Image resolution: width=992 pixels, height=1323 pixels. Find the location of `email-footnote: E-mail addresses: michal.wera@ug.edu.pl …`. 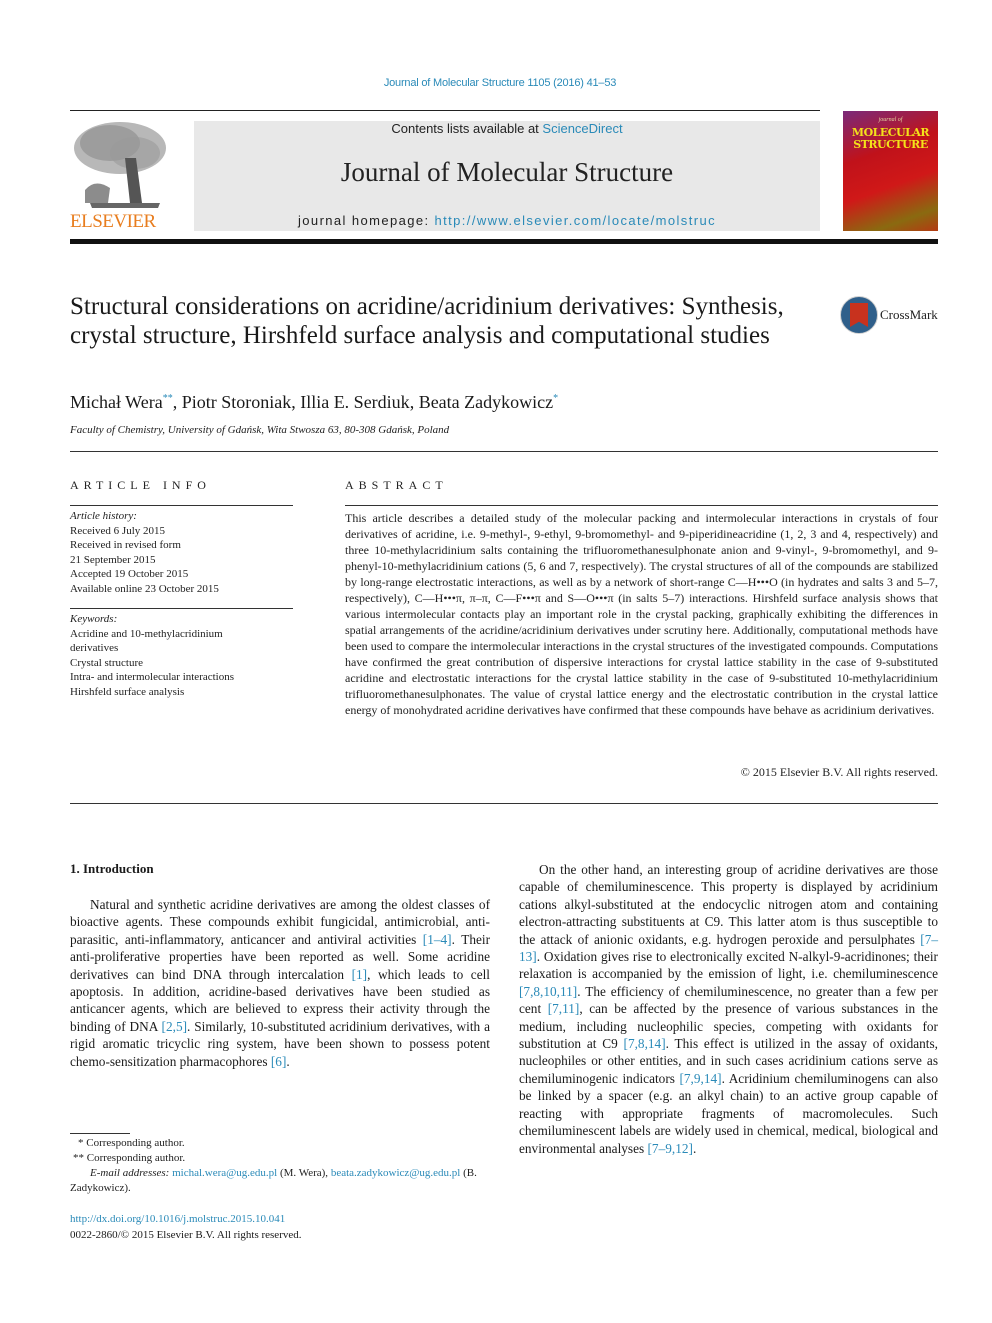

email-footnote: E-mail addresses: michal.wera@ug.edu.pl … is located at coordinates (280, 1181).